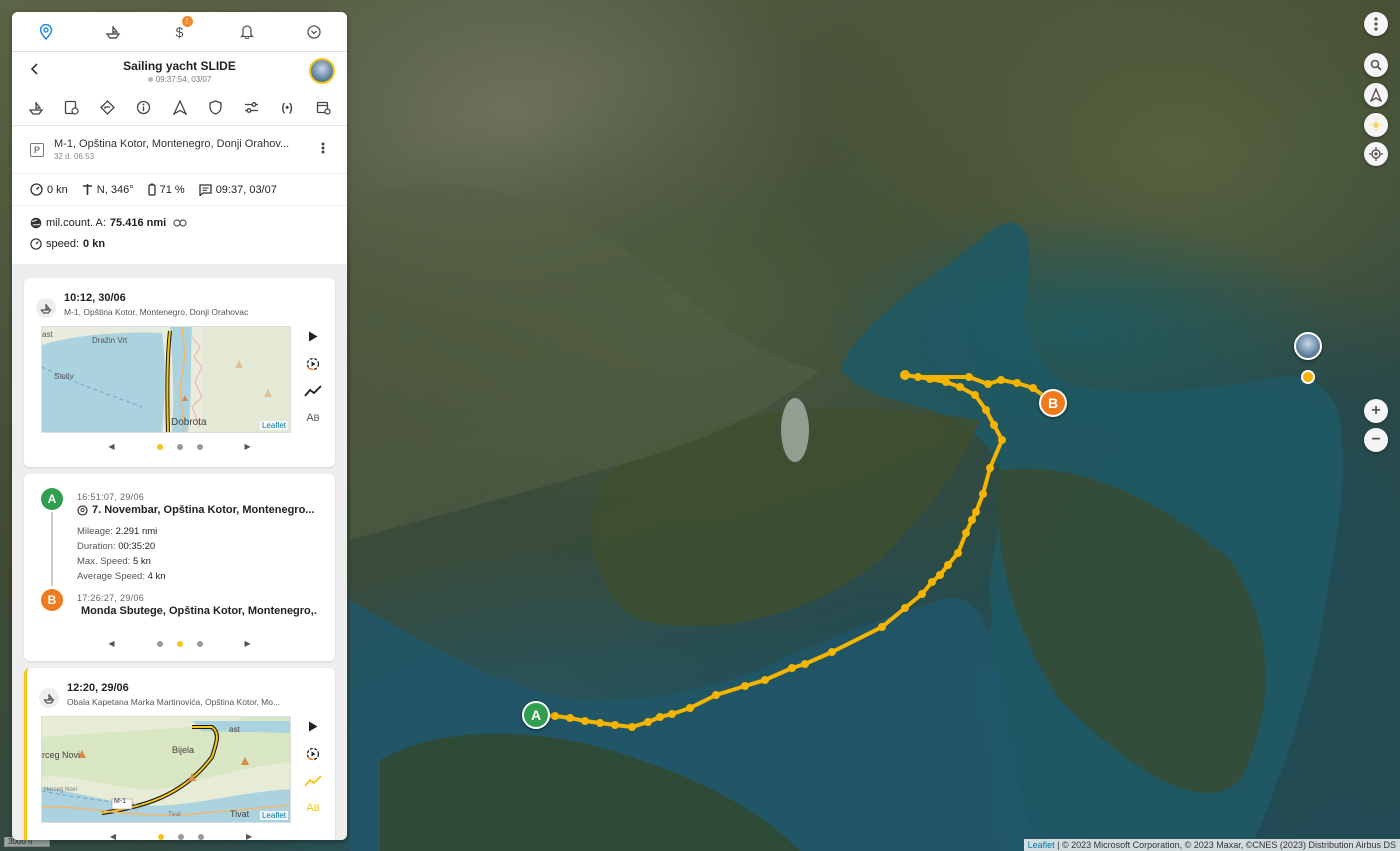 The width and height of the screenshot is (1400, 851). Describe the element at coordinates (150, 79) in the screenshot. I see `status-dot` at that location.